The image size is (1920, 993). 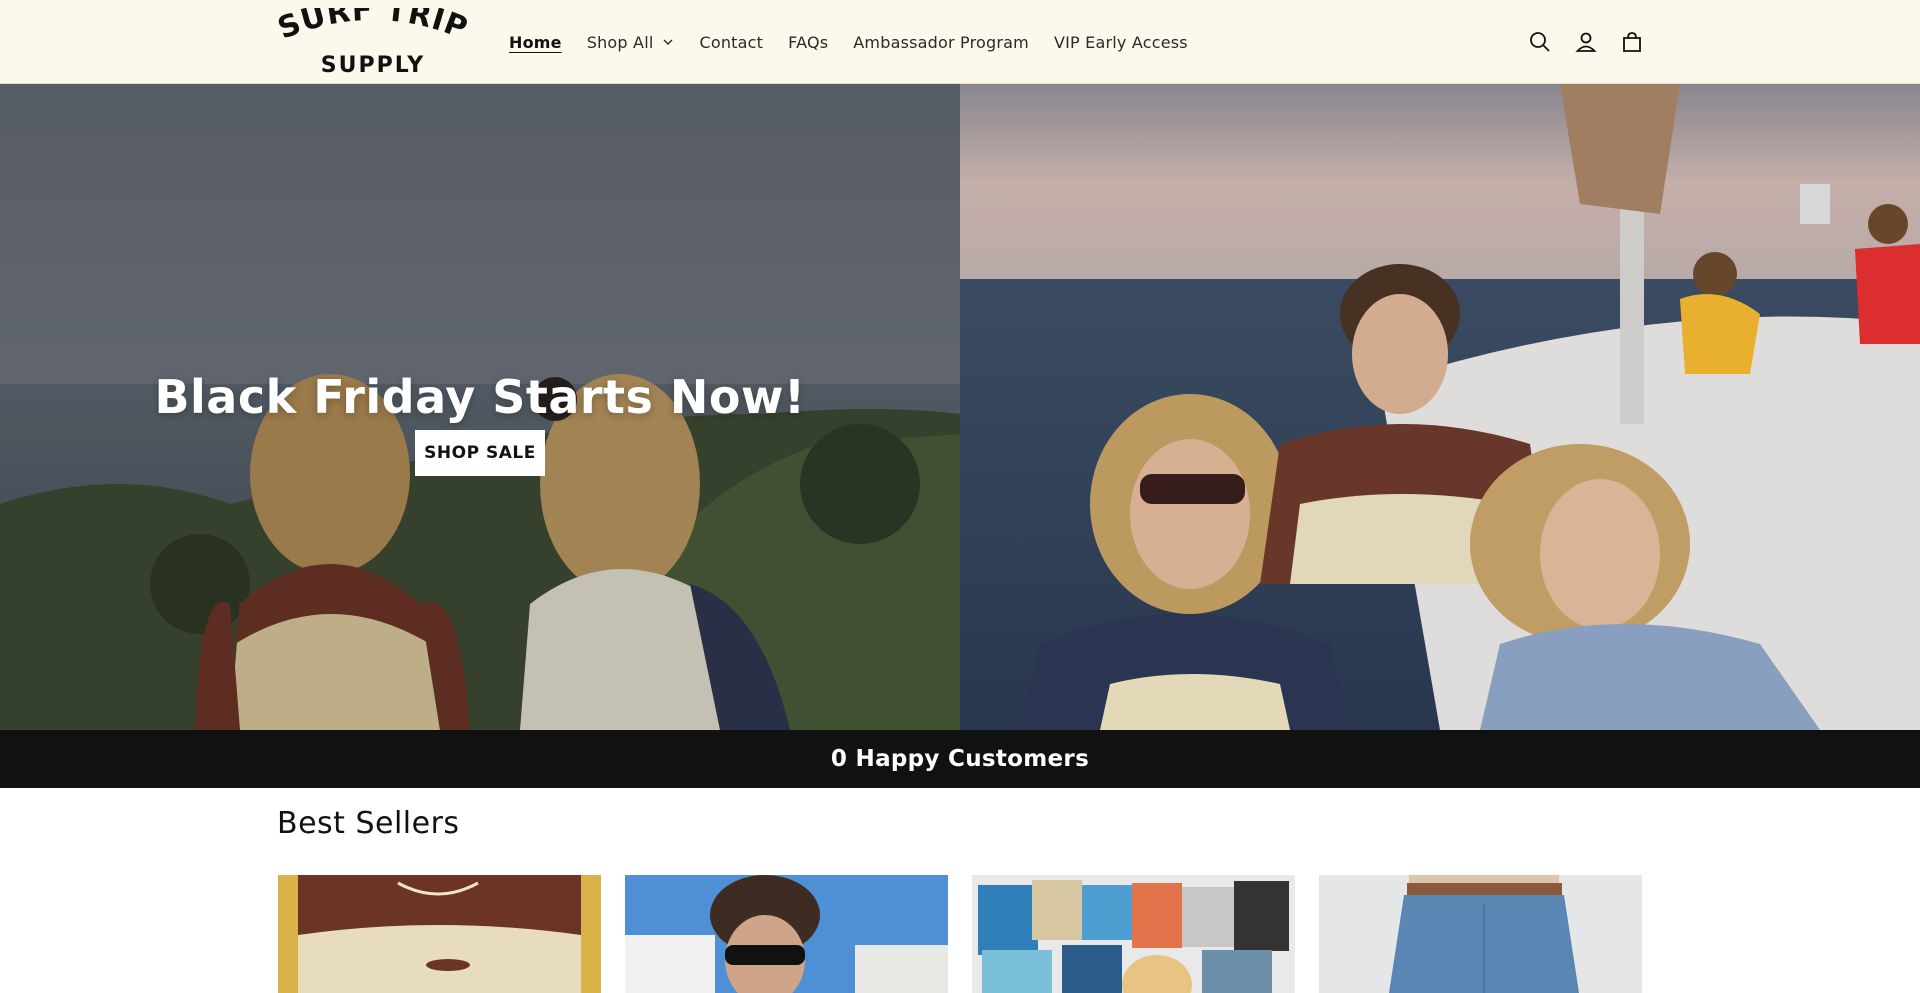 What do you see at coordinates (480, 397) in the screenshot?
I see `hero-title: Black Friday Starts Now!` at bounding box center [480, 397].